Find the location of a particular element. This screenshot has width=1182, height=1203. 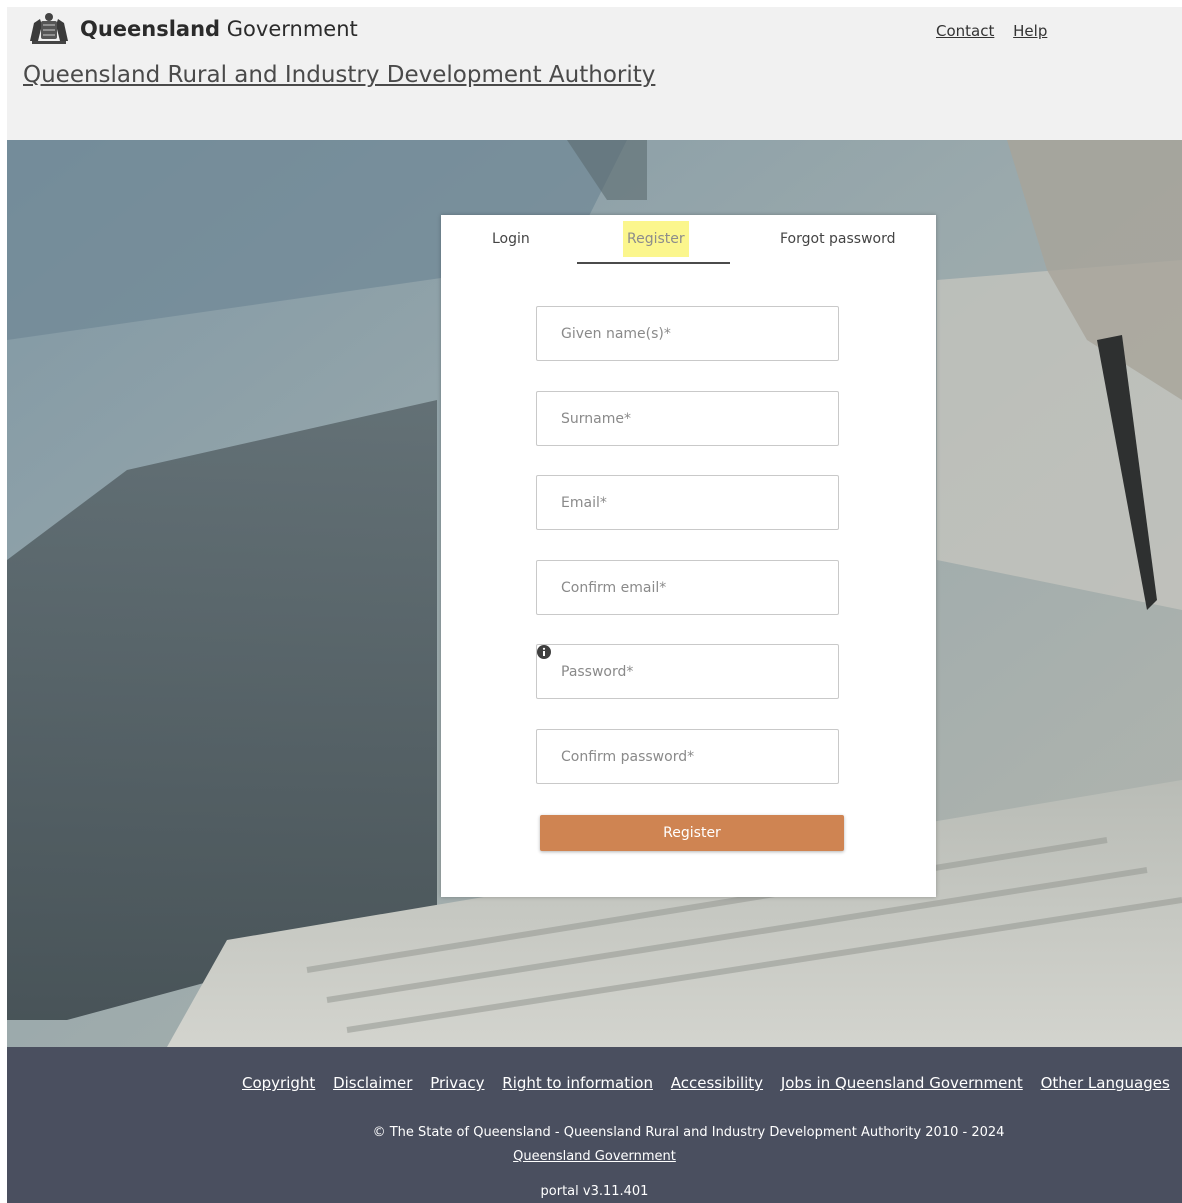

footer-link-accessibility: Accessibility is located at coordinates (717, 1083).